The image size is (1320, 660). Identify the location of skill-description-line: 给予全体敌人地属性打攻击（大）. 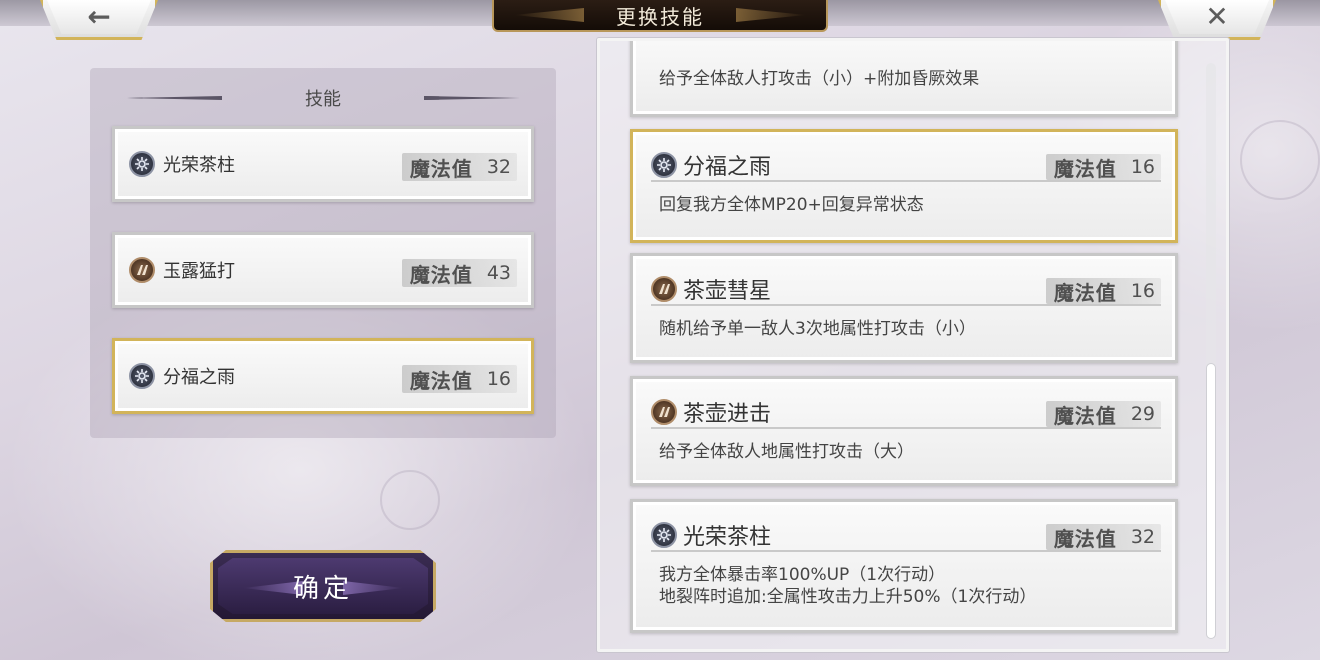
(786, 452).